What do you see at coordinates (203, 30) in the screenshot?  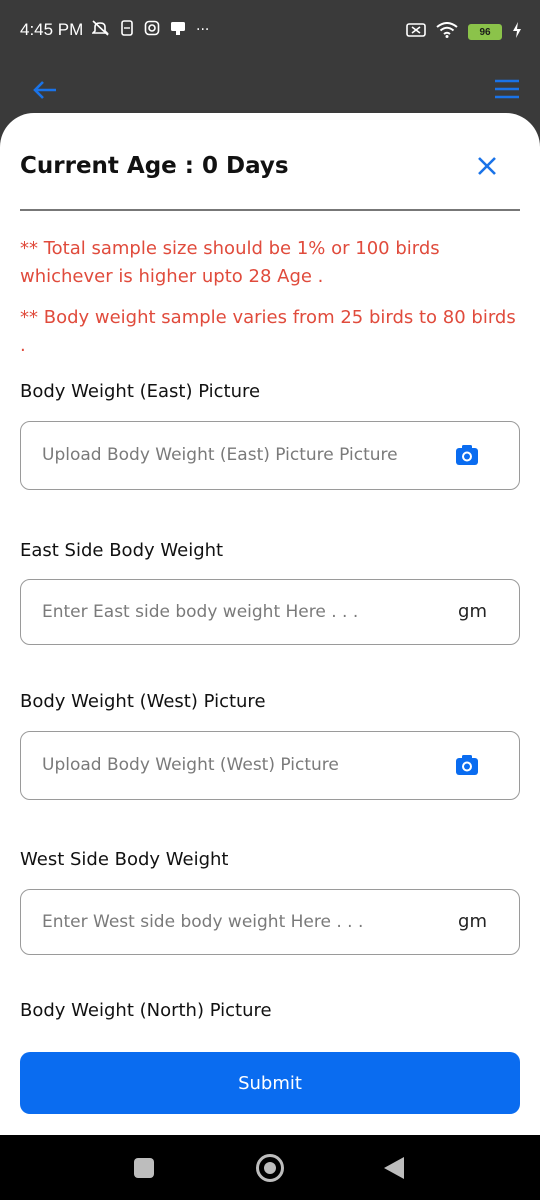 I see `more-dots-icon: ···` at bounding box center [203, 30].